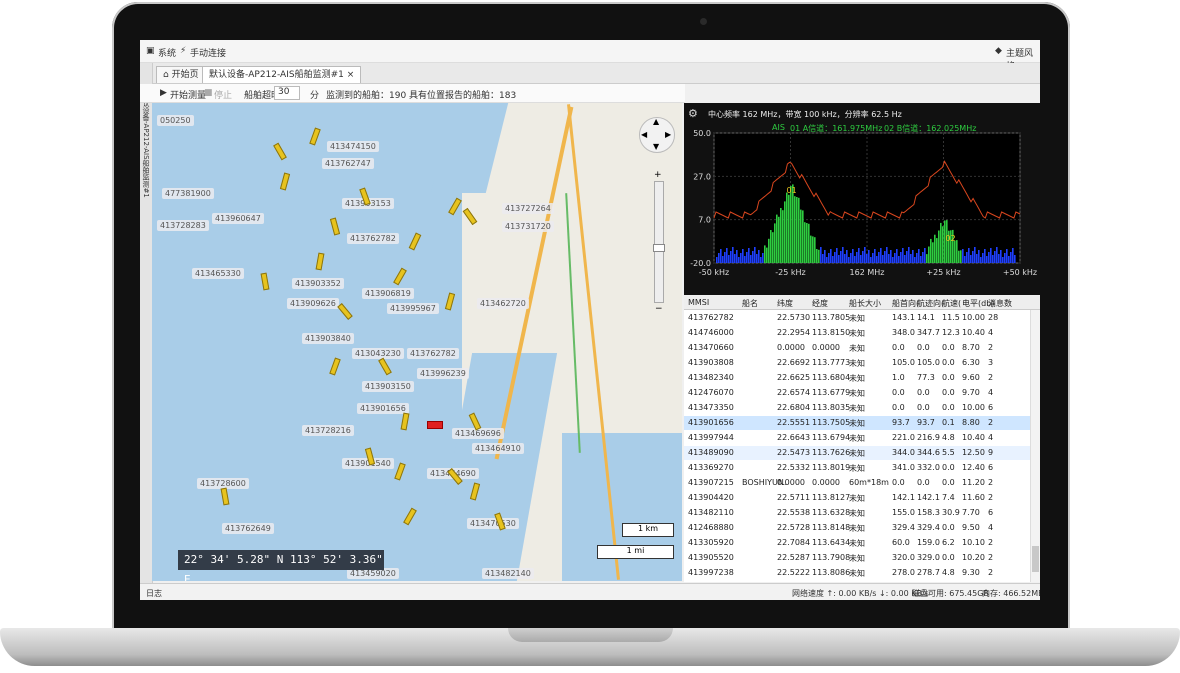 Image resolution: width=1180 pixels, height=673 pixels. Describe the element at coordinates (208, 52) in the screenshot. I see `menu-manual-connect: 手动连接` at that location.